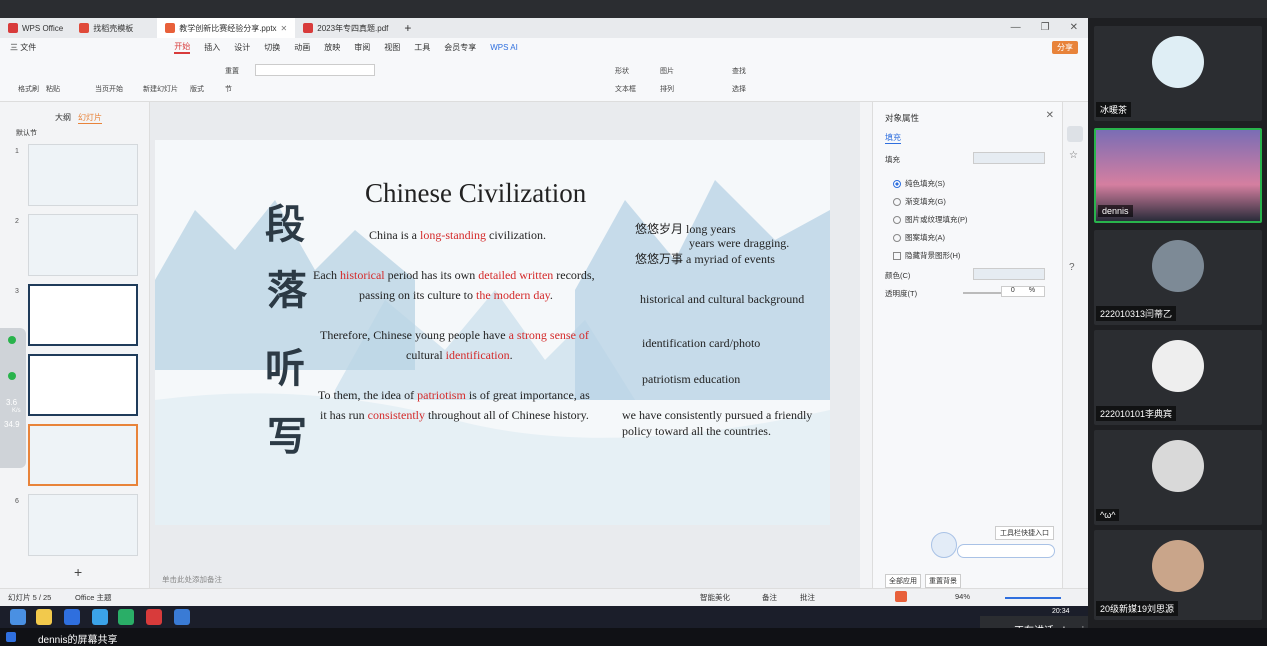 The height and width of the screenshot is (646, 1267). What do you see at coordinates (962, 596) in the screenshot?
I see `zoom-level: 94%` at bounding box center [962, 596].